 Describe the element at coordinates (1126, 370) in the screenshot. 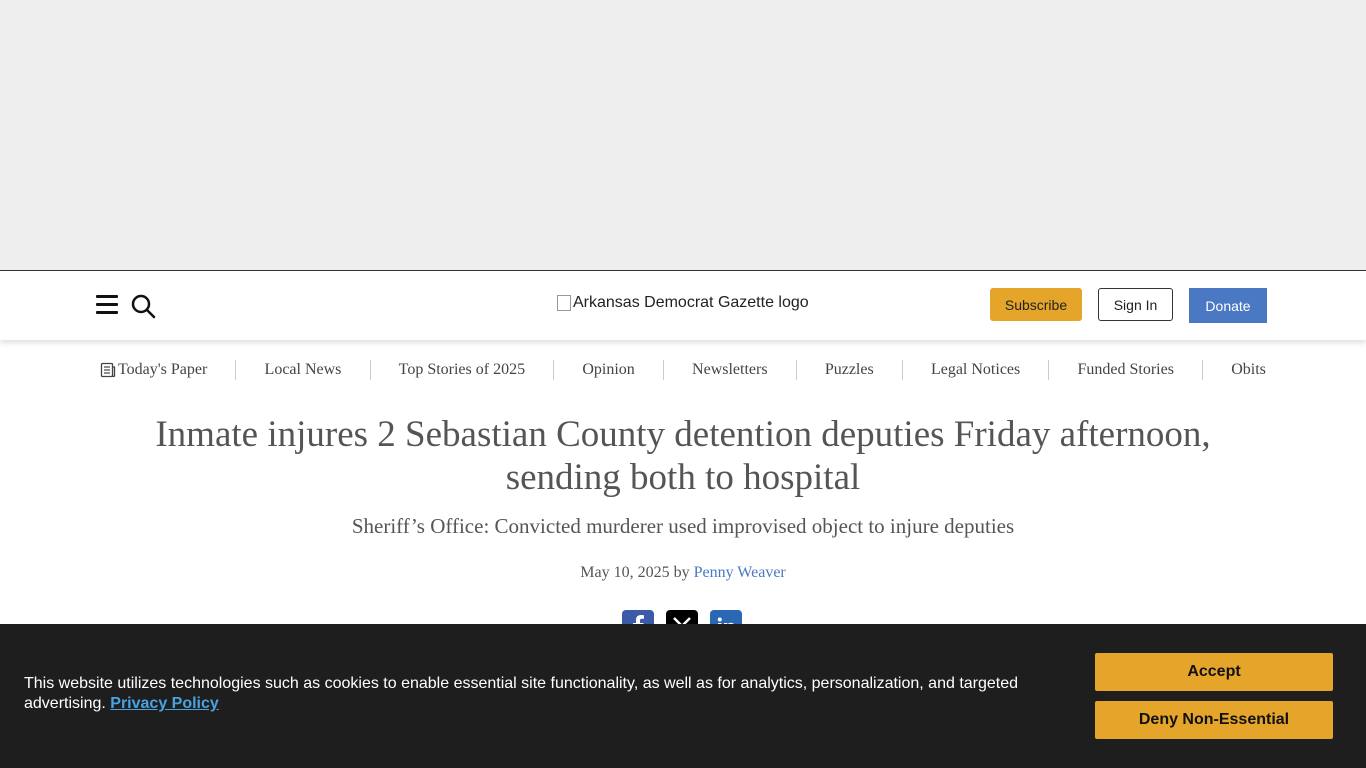

I see `nav-item-funded-stories: Funded Stories` at that location.